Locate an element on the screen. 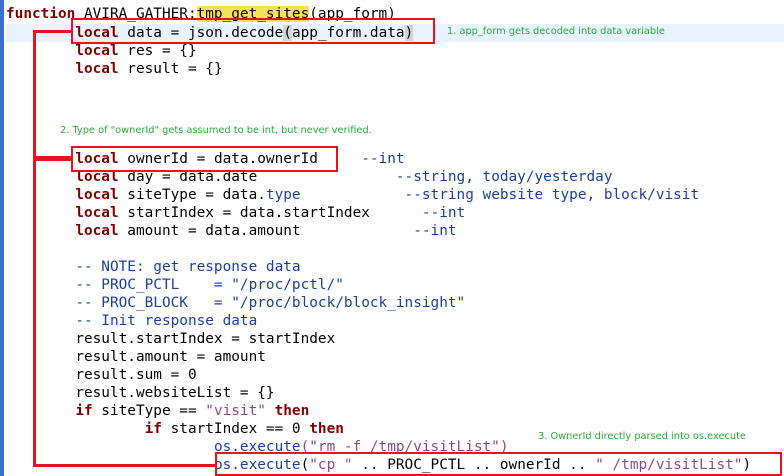 This screenshot has height=476, width=784. code-line-14: result.startIndex = startIndex is located at coordinates (170, 339).